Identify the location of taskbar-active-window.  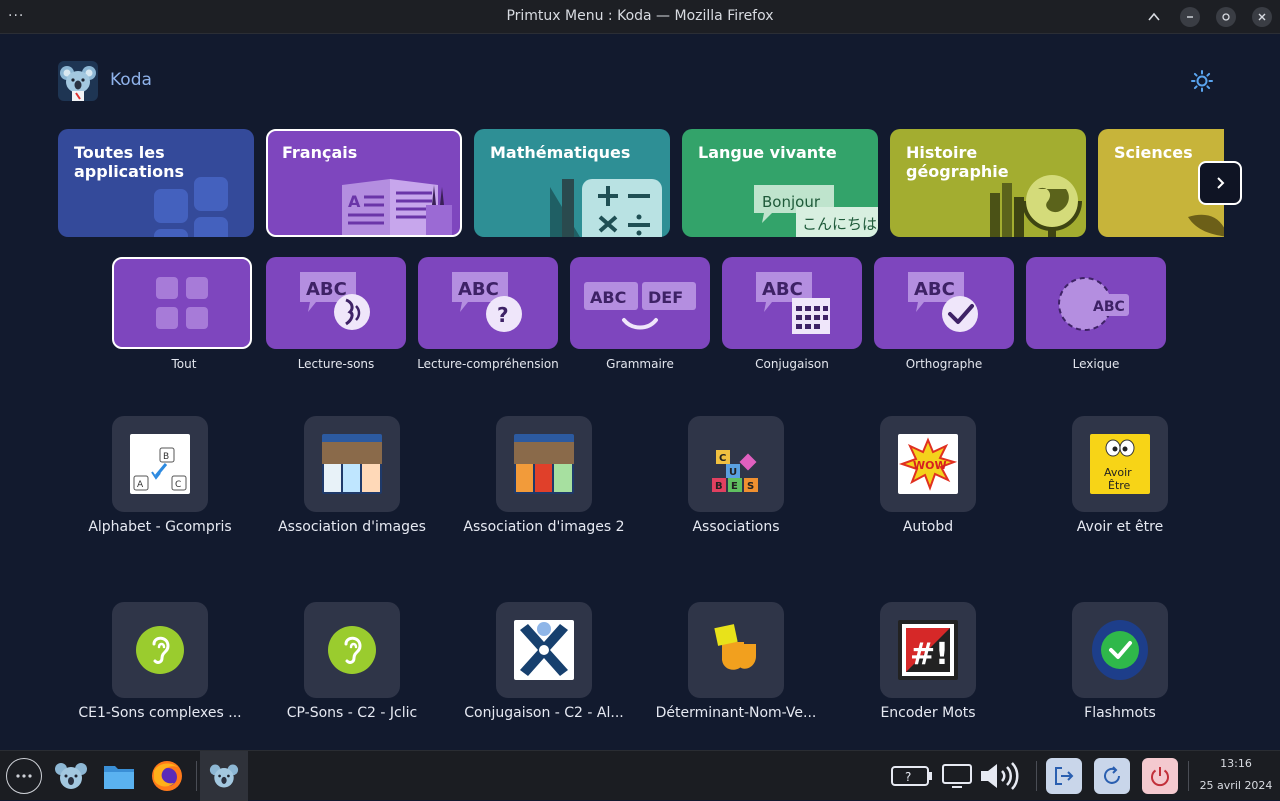
(224, 776).